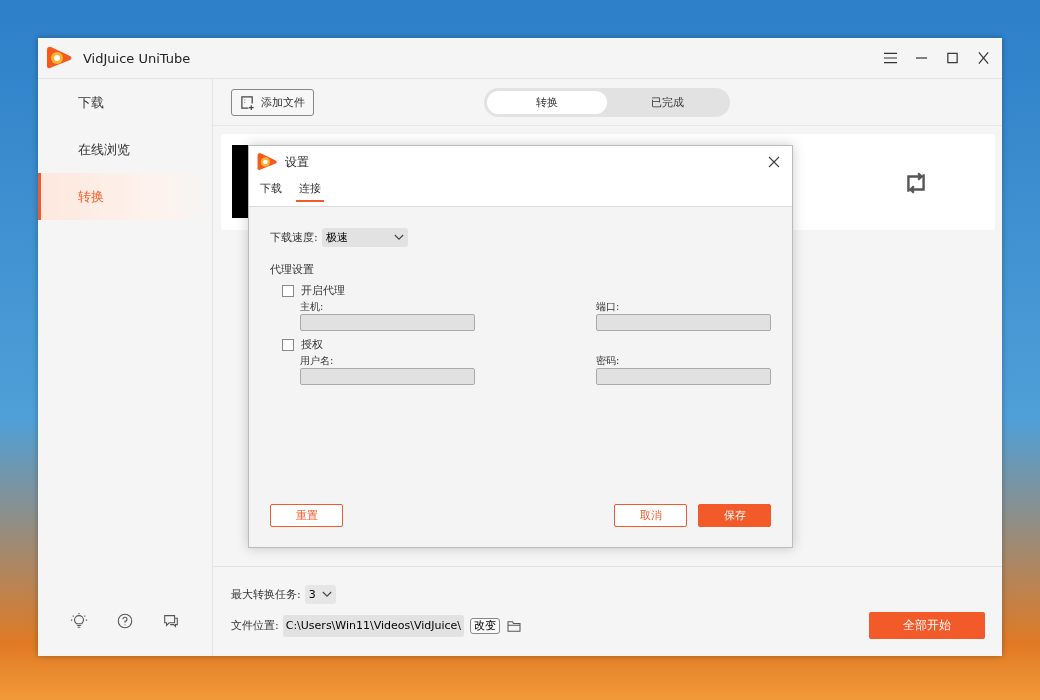 The height and width of the screenshot is (700, 1040). Describe the element at coordinates (312, 307) in the screenshot. I see `field-label: 主机:` at that location.